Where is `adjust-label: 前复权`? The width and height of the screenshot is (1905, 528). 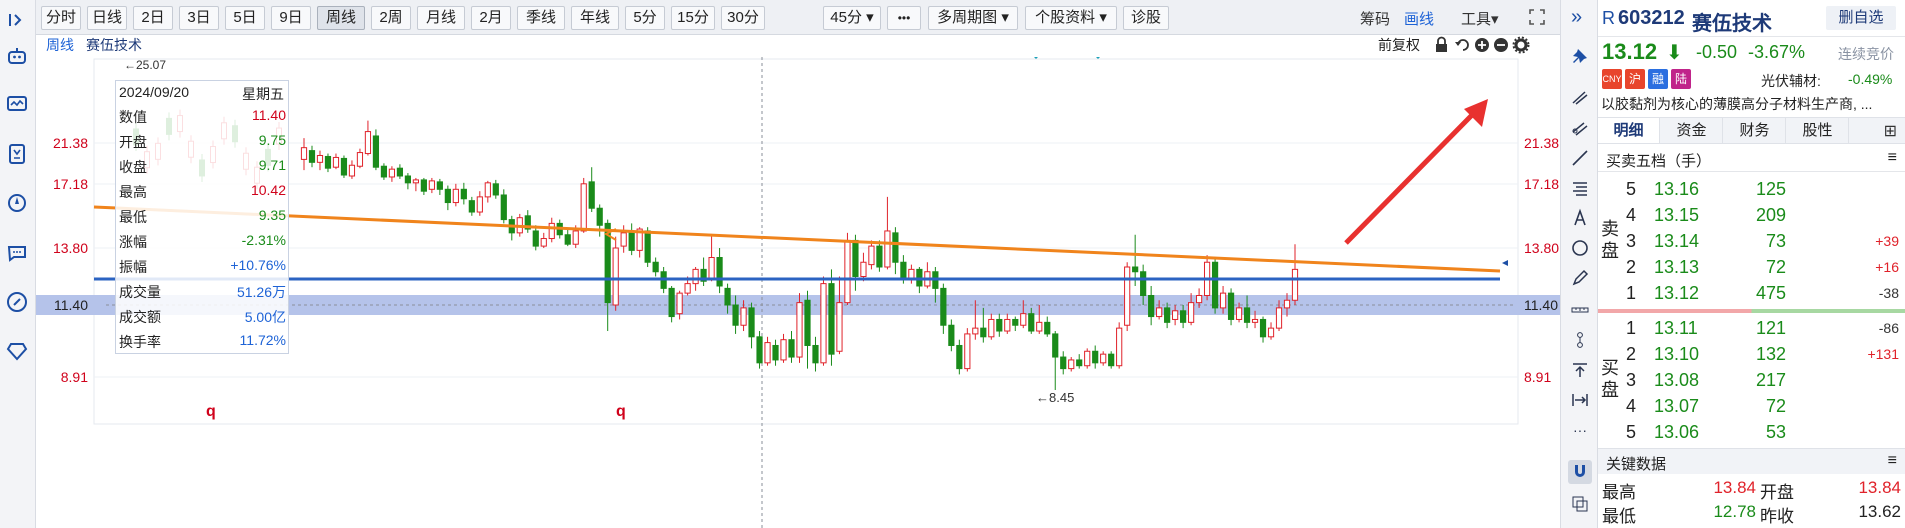
adjust-label: 前复权 is located at coordinates (1399, 45).